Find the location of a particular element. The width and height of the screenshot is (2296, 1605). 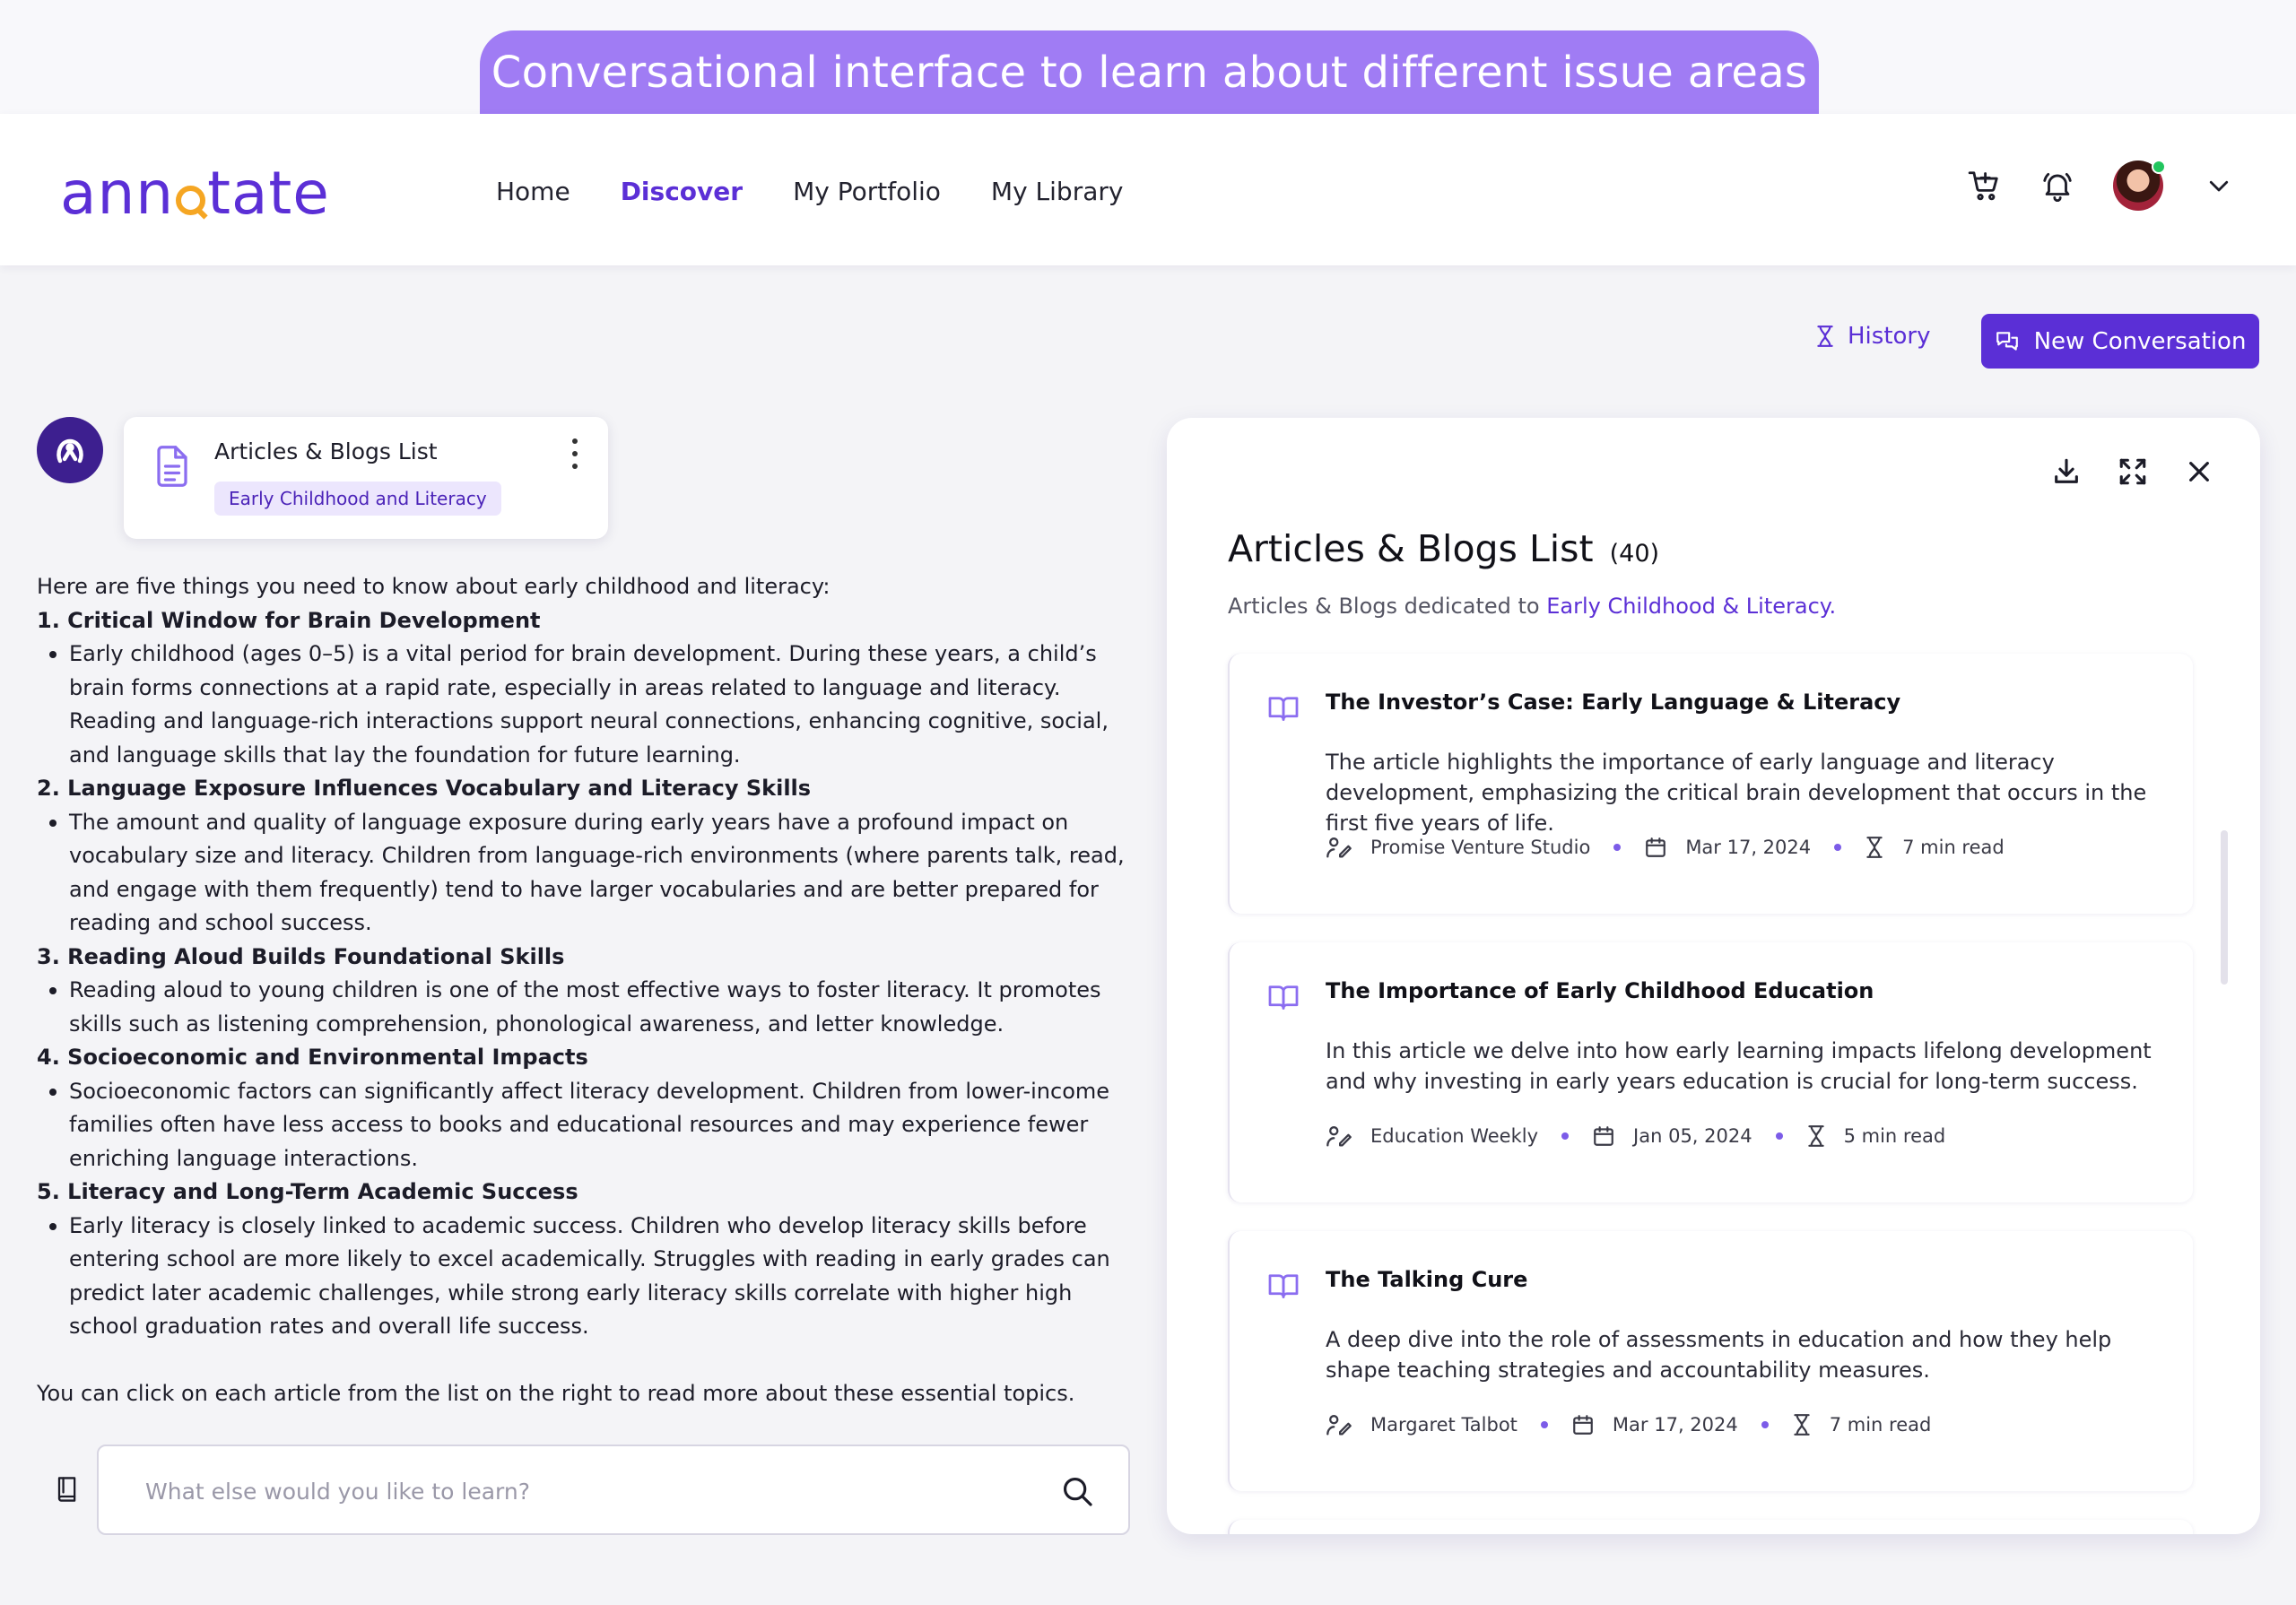

article-read-time: 5 min read is located at coordinates (1894, 1136).